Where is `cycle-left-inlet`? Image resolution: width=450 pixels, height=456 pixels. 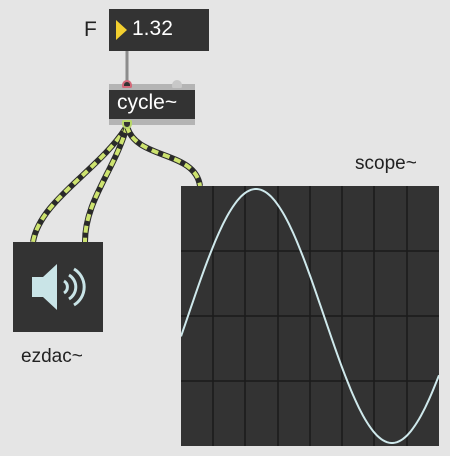 cycle-left-inlet is located at coordinates (127, 84).